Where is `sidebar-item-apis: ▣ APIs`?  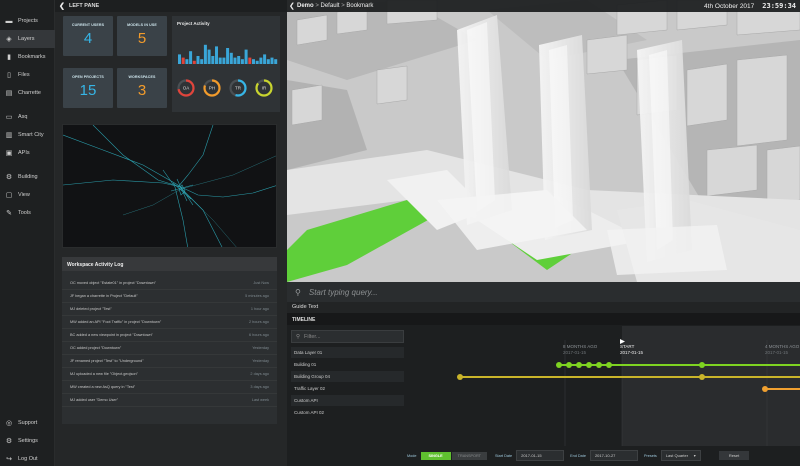 sidebar-item-apis: ▣ APIs is located at coordinates (27, 153).